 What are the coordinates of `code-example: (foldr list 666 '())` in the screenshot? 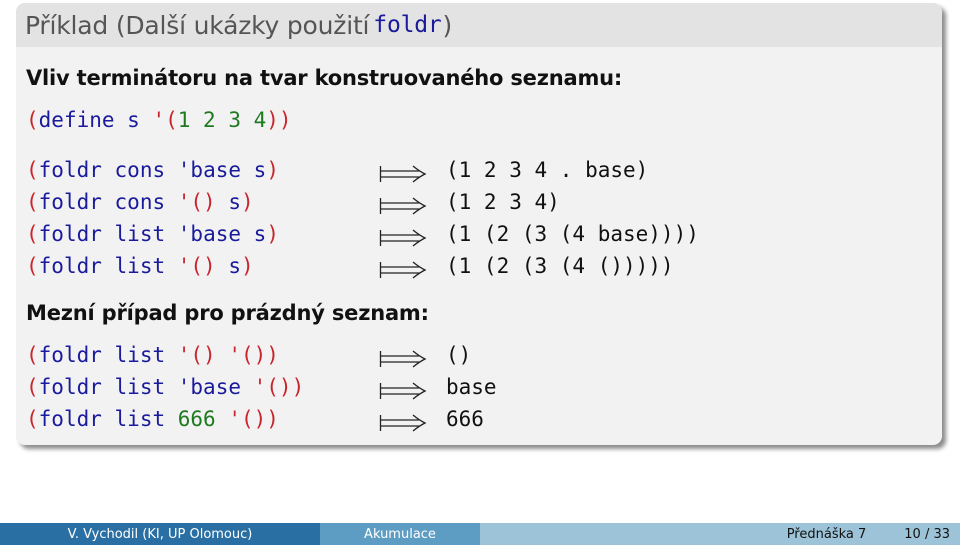 It's located at (152, 419).